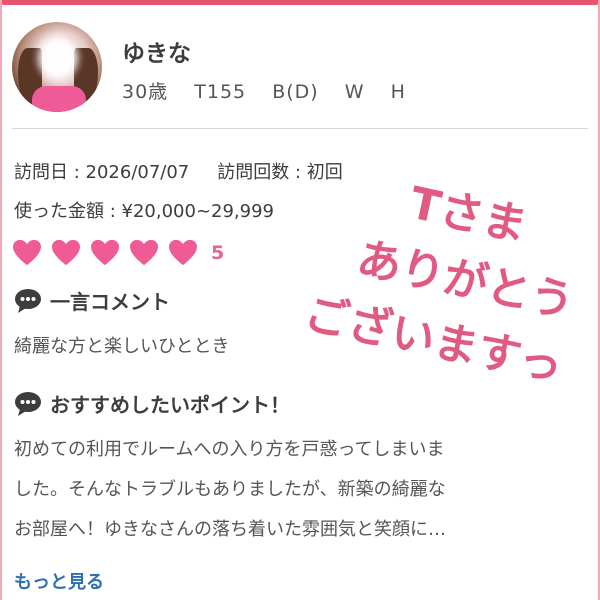 This screenshot has width=600, height=600. I want to click on rating-value: 5, so click(218, 253).